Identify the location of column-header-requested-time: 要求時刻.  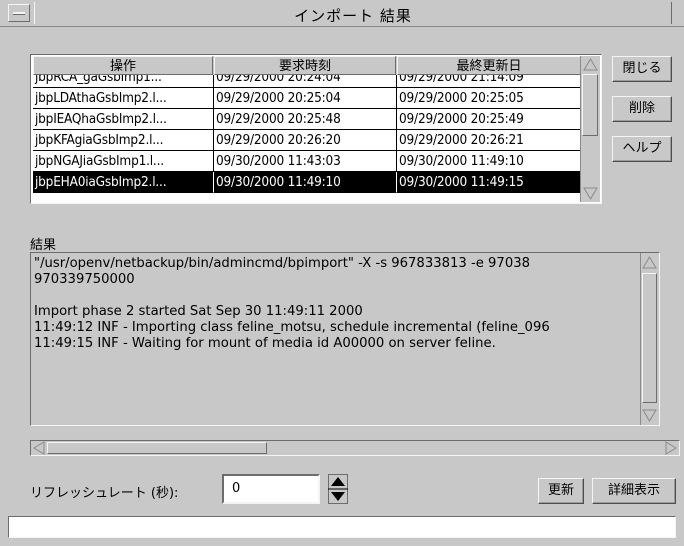
(305, 65).